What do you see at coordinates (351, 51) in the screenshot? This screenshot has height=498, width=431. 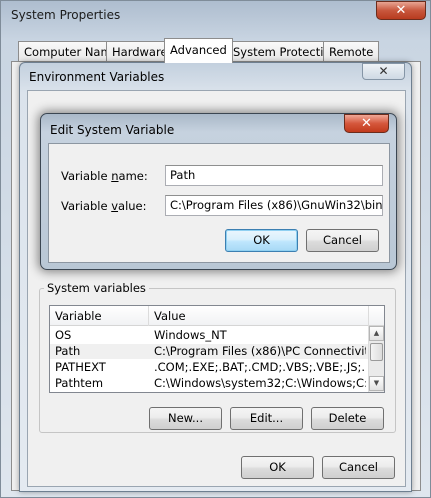 I see `tab-remote: Remote` at bounding box center [351, 51].